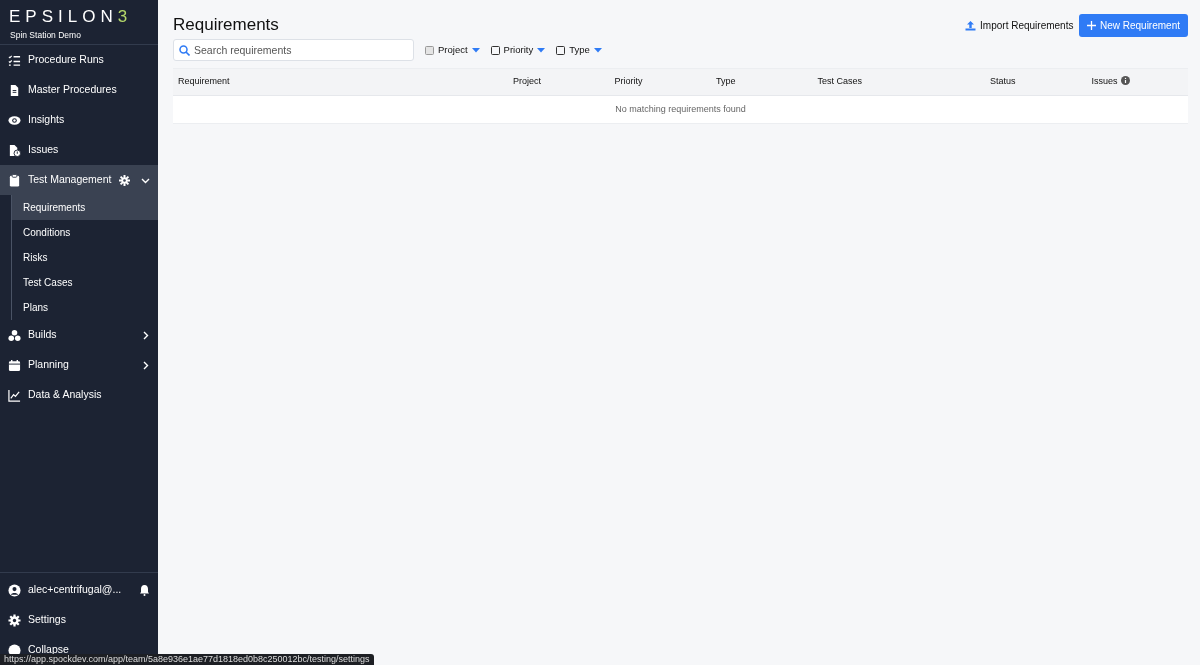  I want to click on sidebar-item: Settings, so click(79, 620).